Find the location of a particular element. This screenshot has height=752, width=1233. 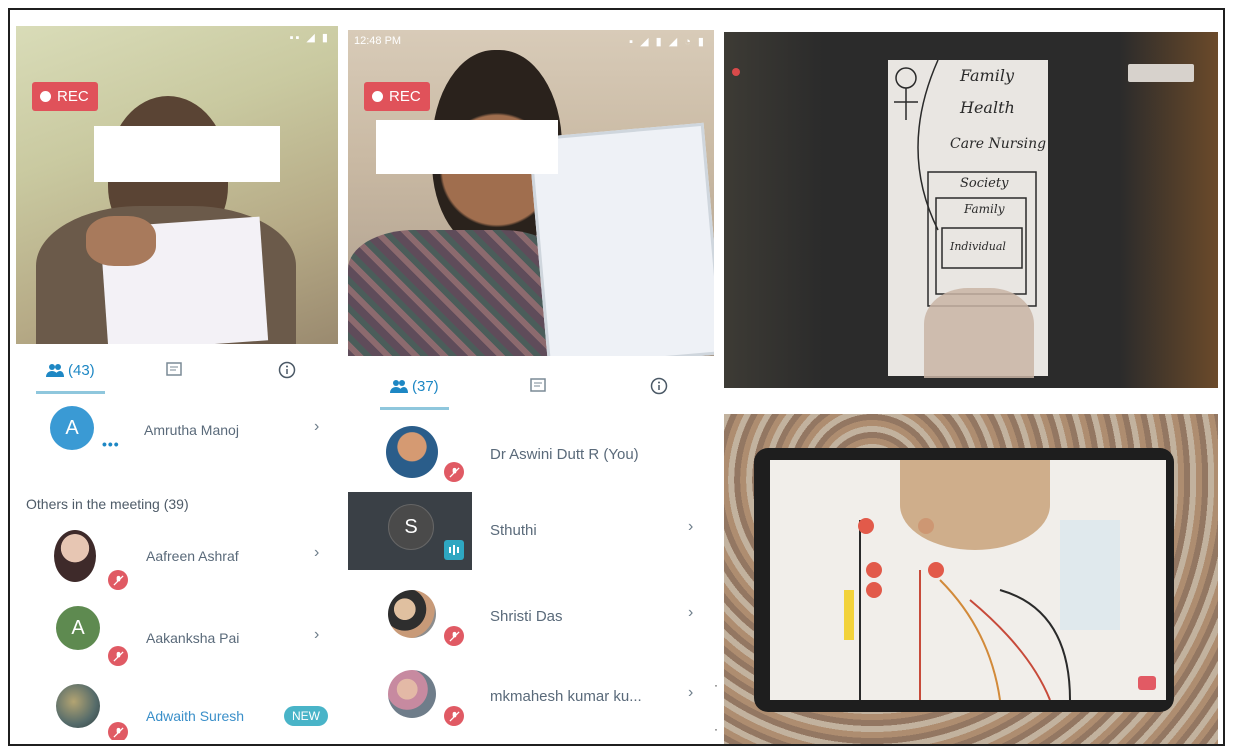

tab-participants: (37) is located at coordinates (414, 389).